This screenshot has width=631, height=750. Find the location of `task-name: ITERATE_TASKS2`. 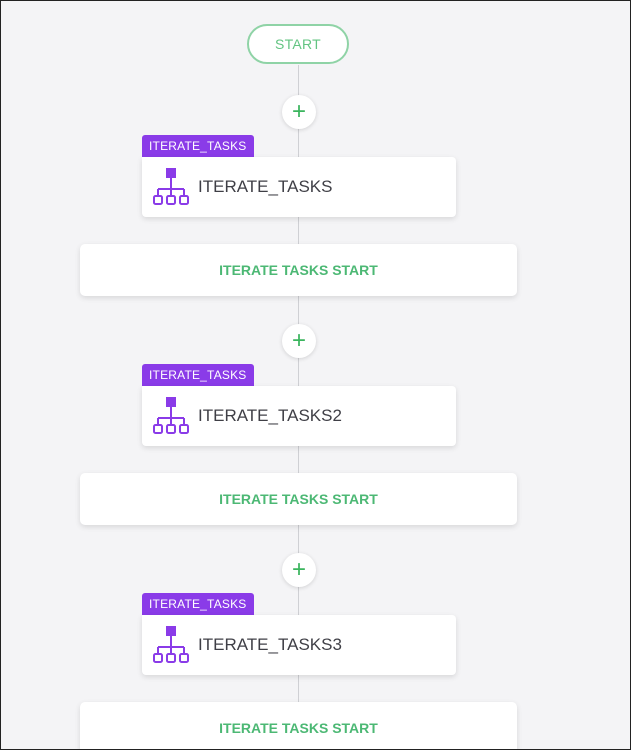

task-name: ITERATE_TASKS2 is located at coordinates (270, 415).